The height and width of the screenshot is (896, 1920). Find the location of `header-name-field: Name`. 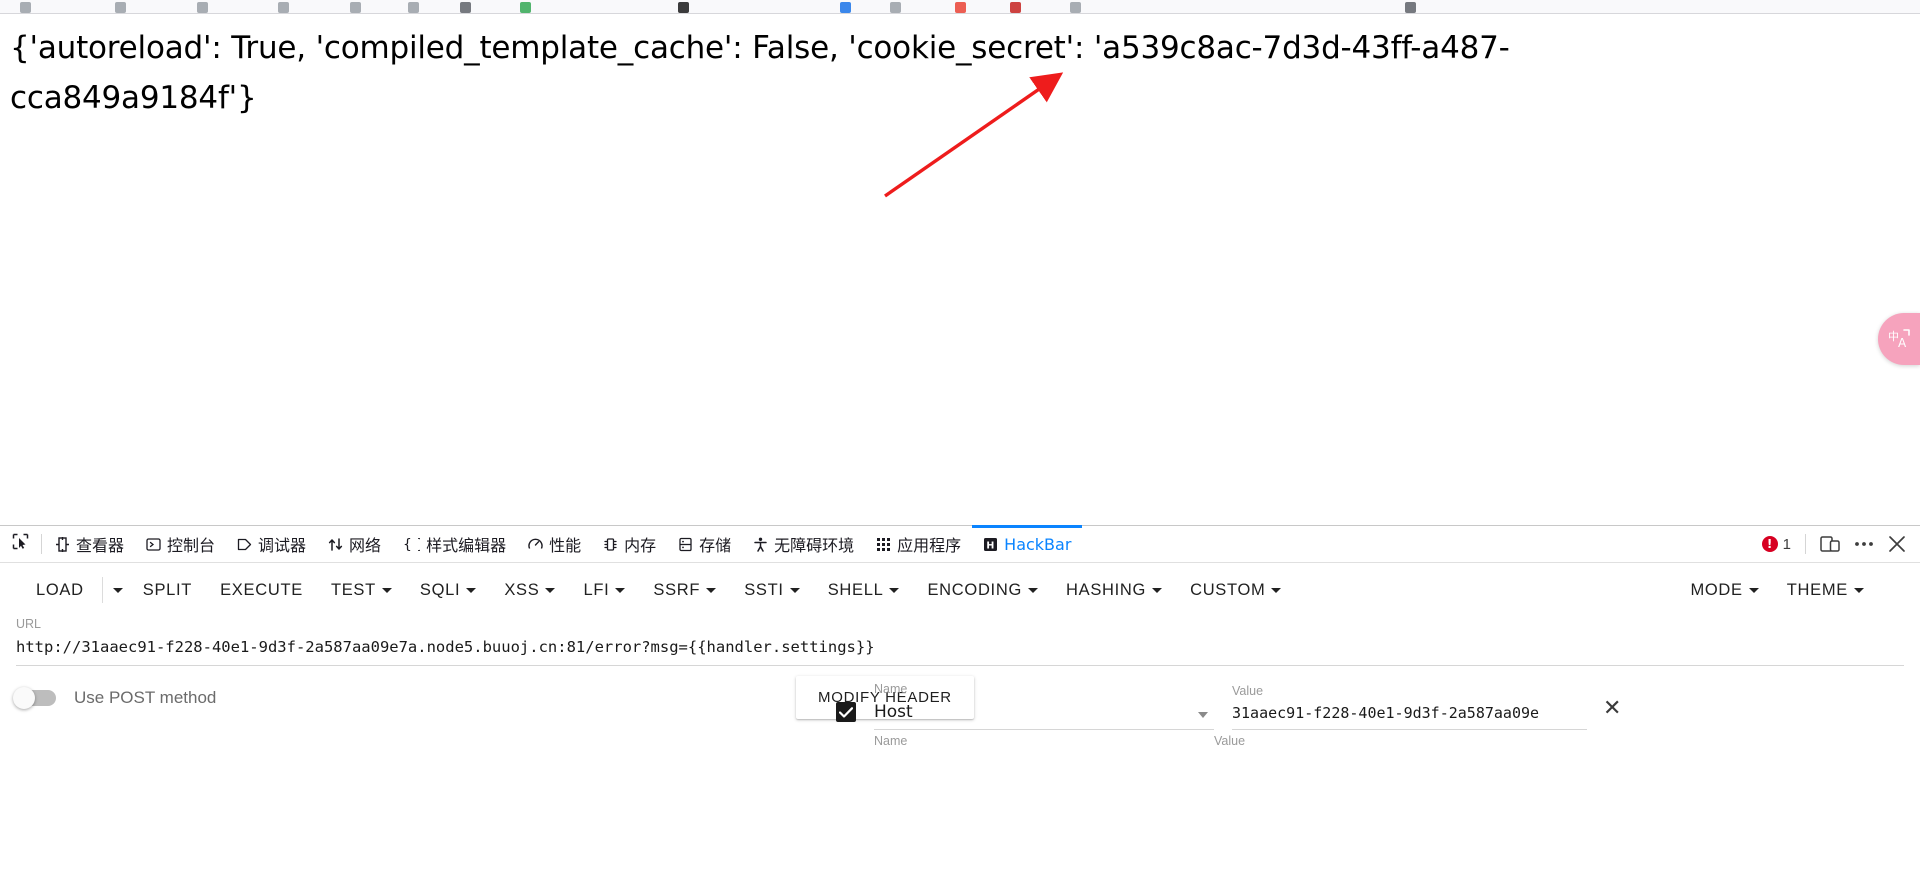

header-name-field: Name is located at coordinates (1044, 706).